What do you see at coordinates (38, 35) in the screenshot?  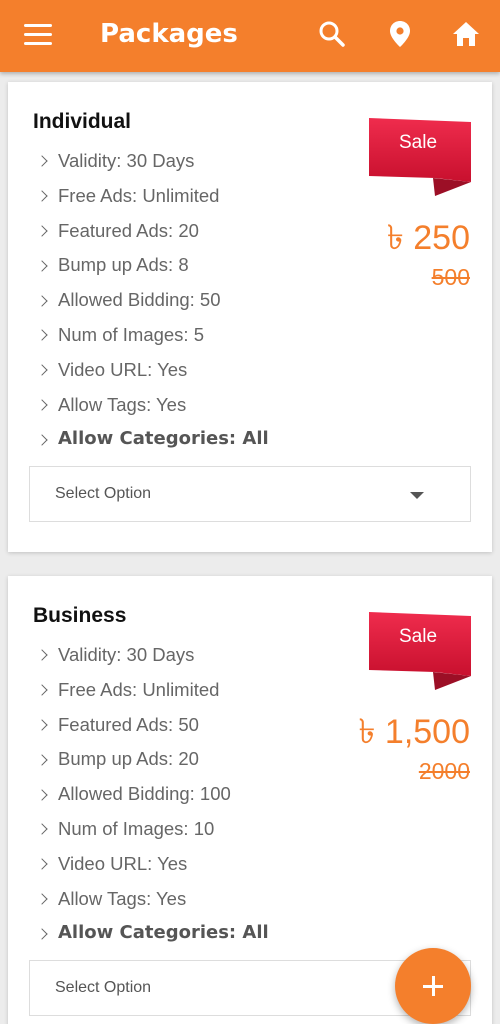 I see `menu-icon` at bounding box center [38, 35].